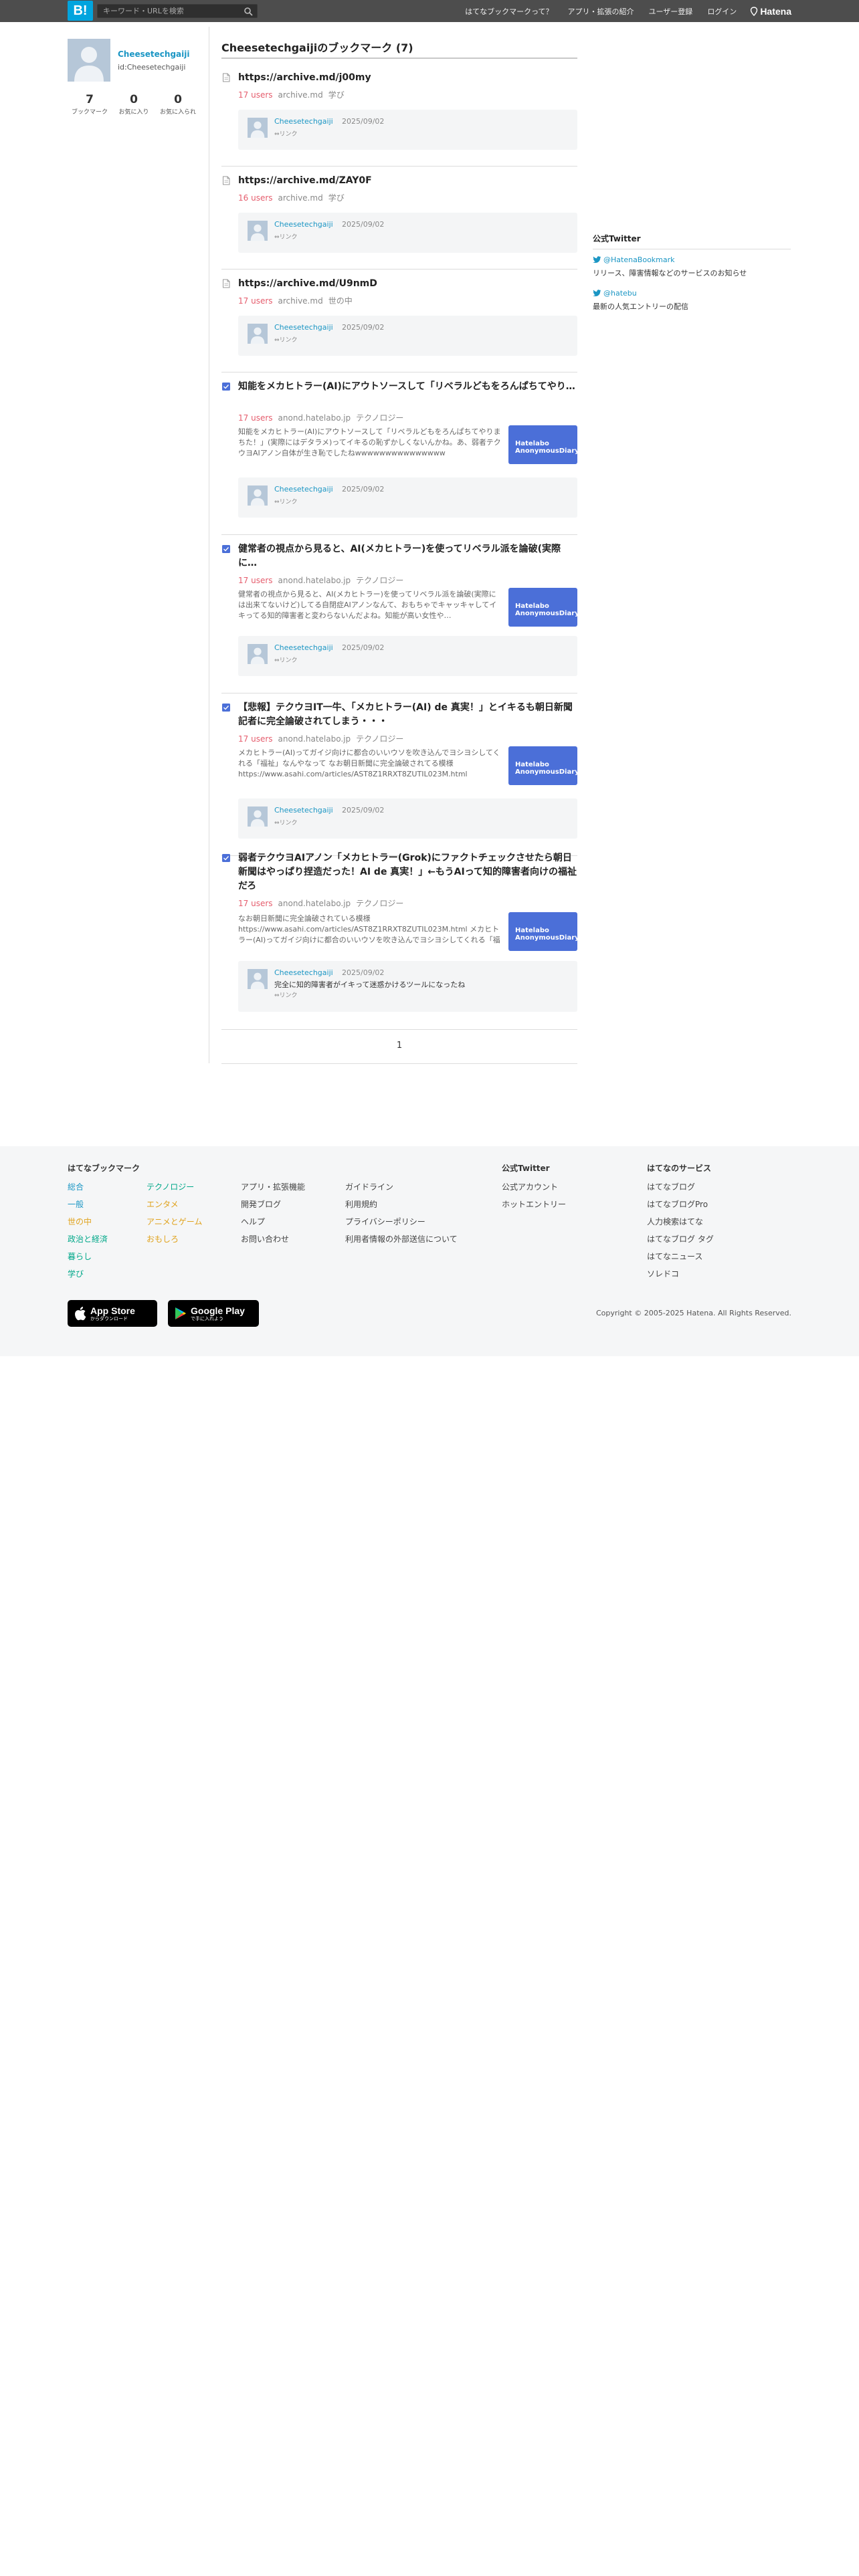 Image resolution: width=859 pixels, height=2576 pixels. I want to click on entry-category: 世の中, so click(340, 301).